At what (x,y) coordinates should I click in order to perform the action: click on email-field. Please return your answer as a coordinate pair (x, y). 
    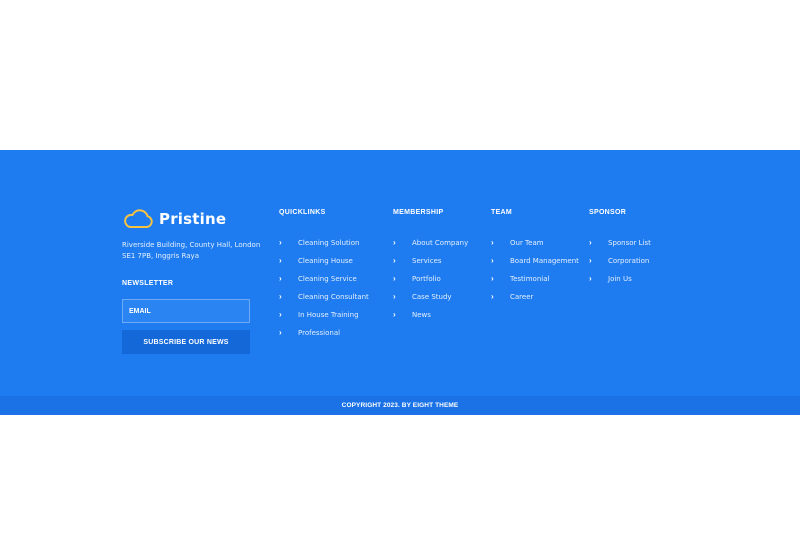
    Looking at the image, I should click on (186, 311).